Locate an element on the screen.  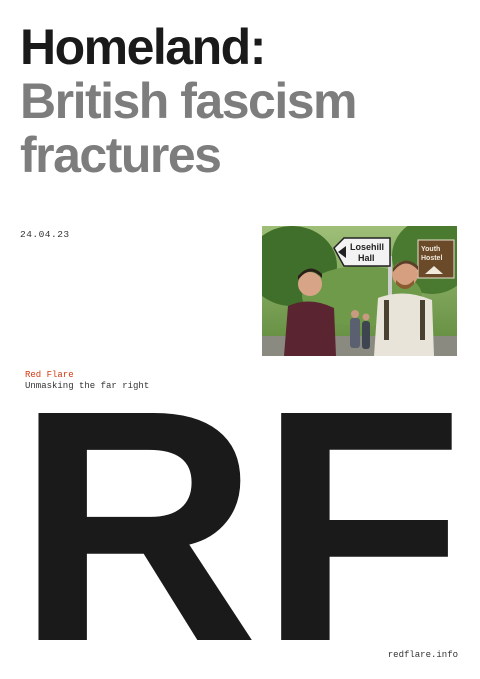
cover-photo-illustration: Losehill Hall Youth Hostel is located at coordinates (359, 291).